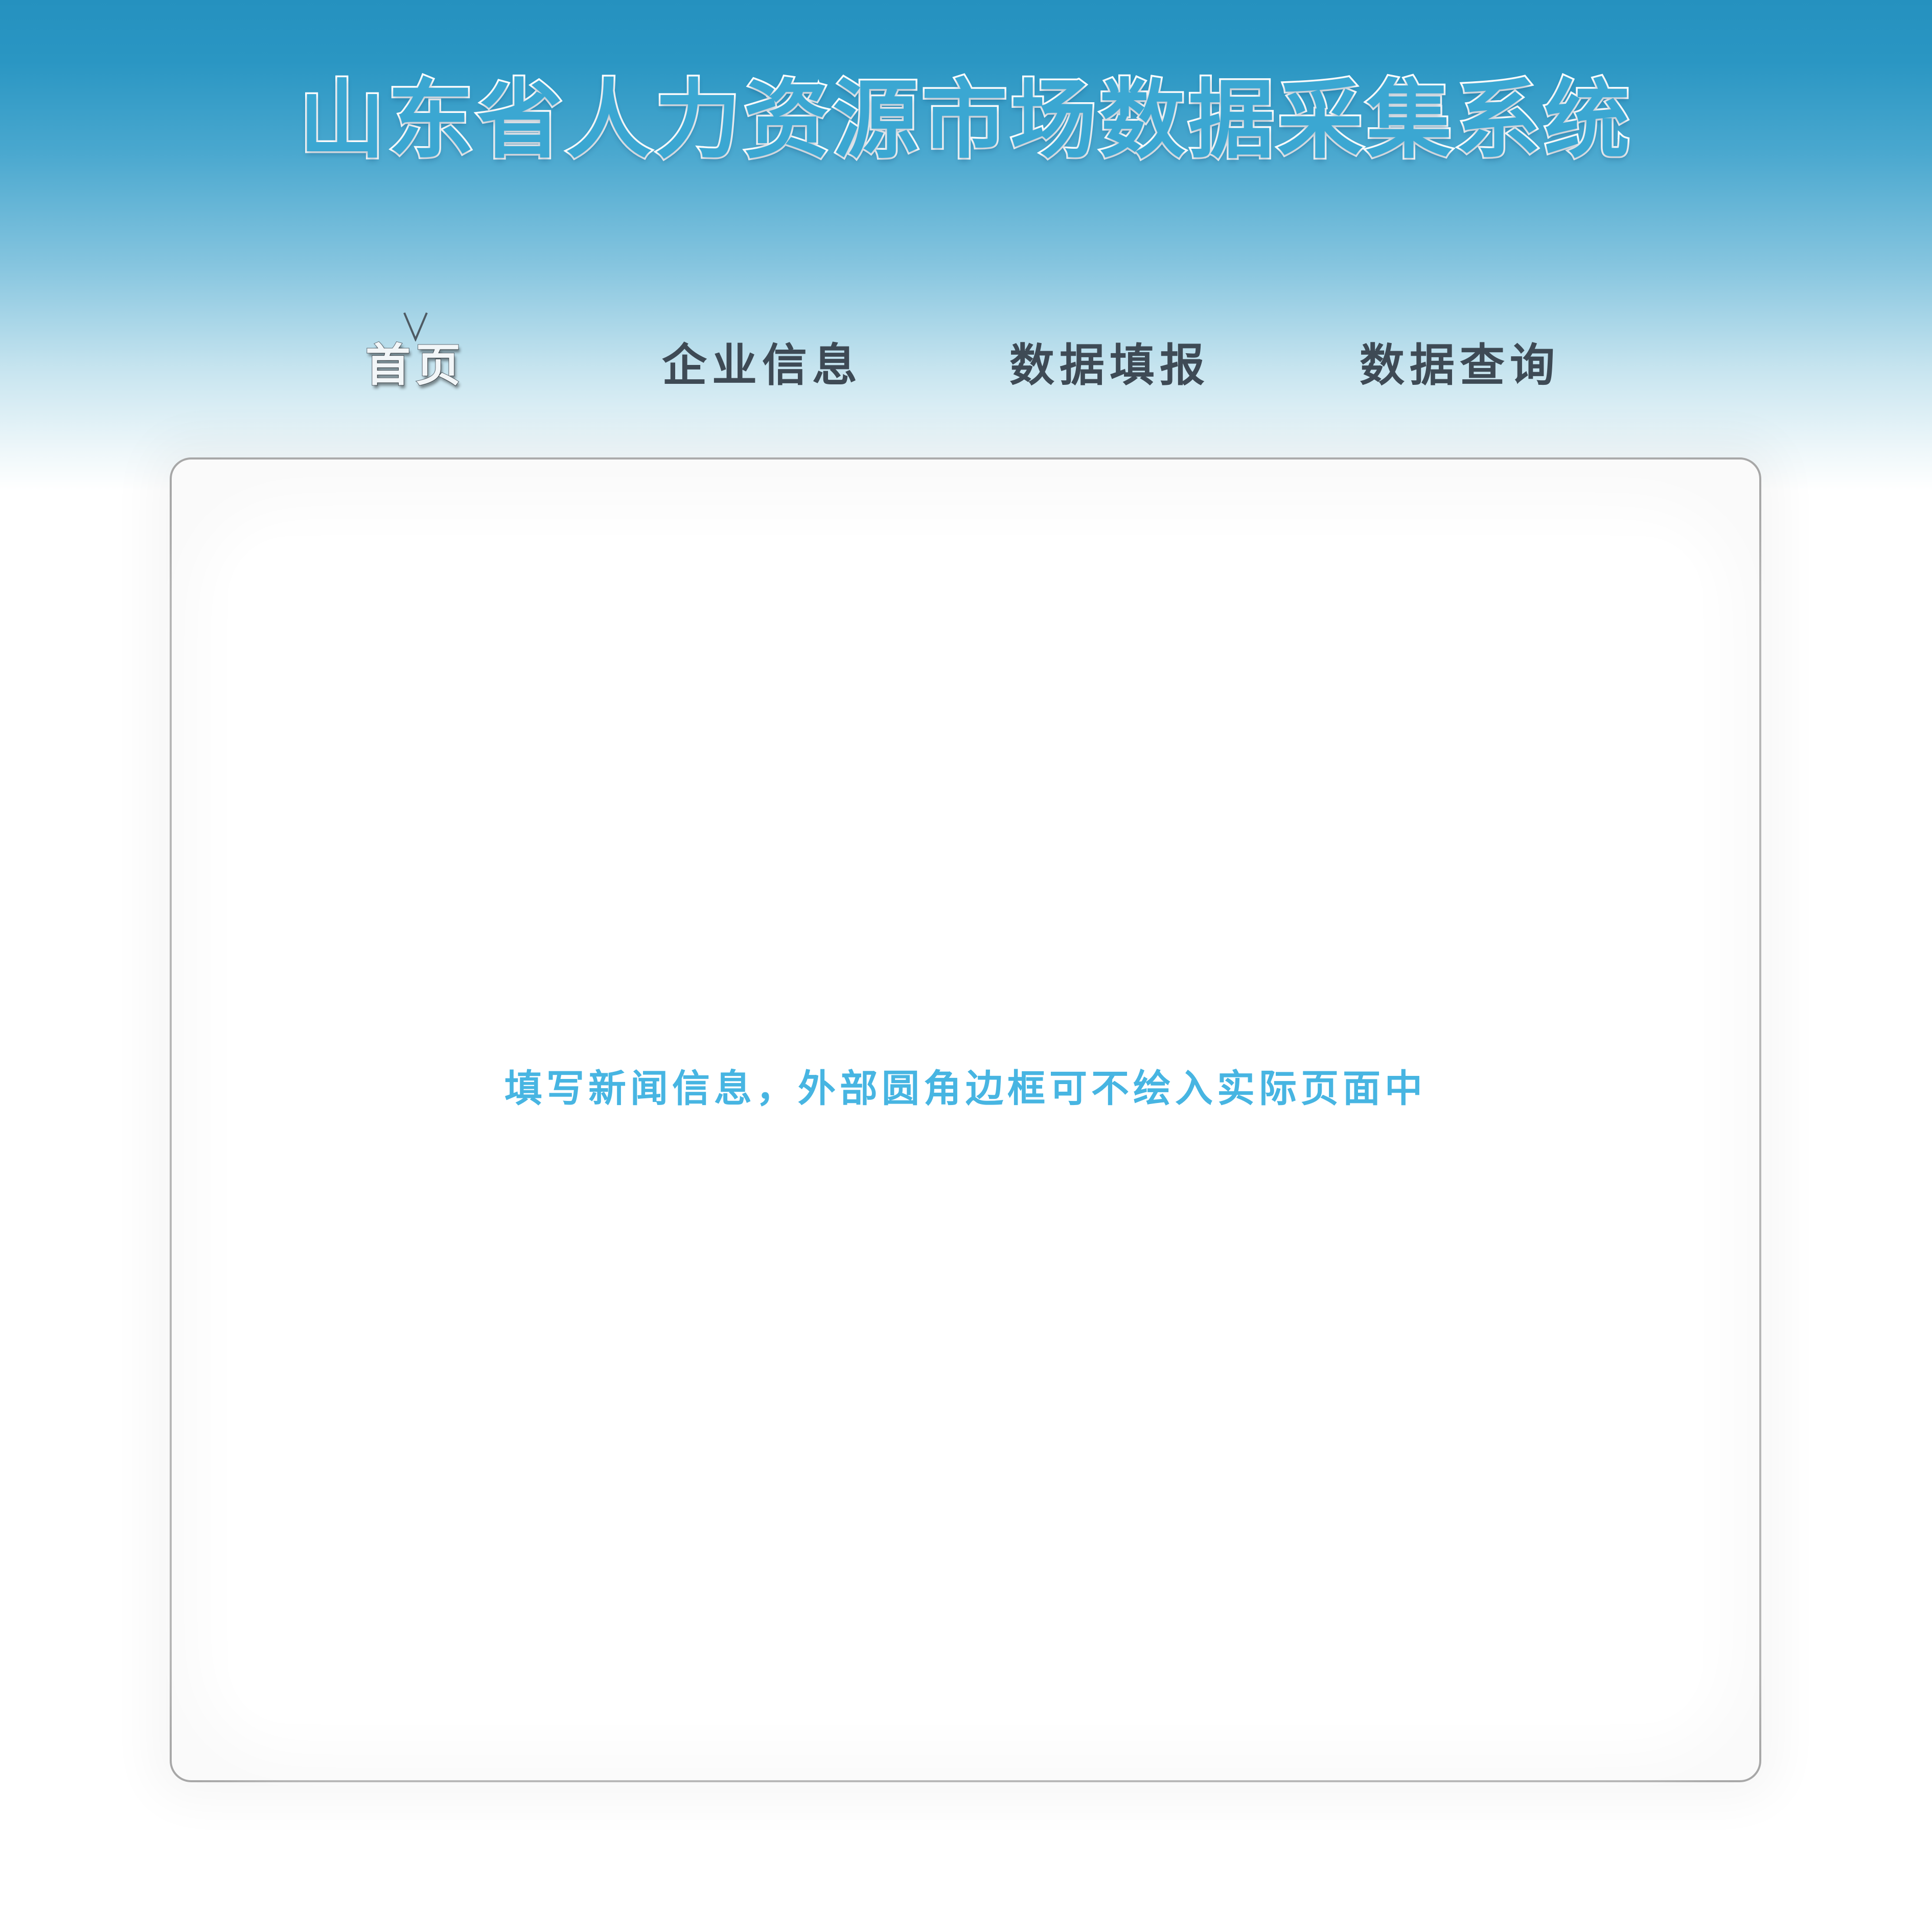 The height and width of the screenshot is (1932, 1932). Describe the element at coordinates (965, 1089) in the screenshot. I see `news-placeholder-text: 填写新闻信息，外部圆角边框可不绘入实际页面中` at that location.